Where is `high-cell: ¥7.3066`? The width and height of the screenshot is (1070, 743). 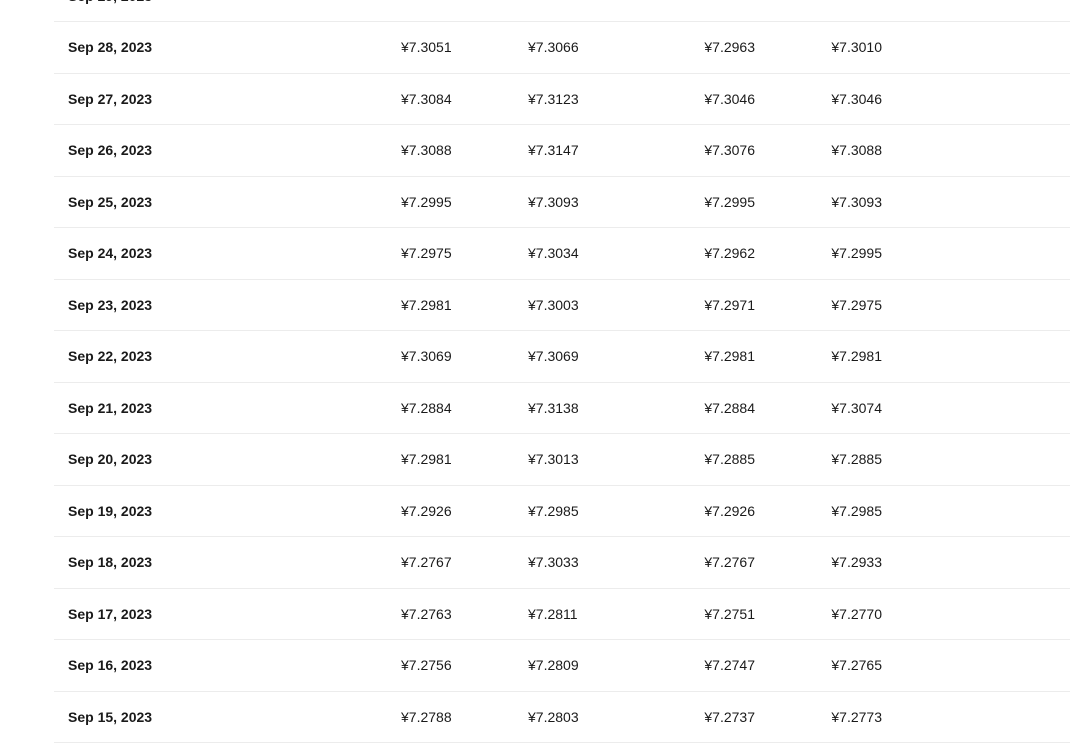
high-cell: ¥7.3066 is located at coordinates (553, 47).